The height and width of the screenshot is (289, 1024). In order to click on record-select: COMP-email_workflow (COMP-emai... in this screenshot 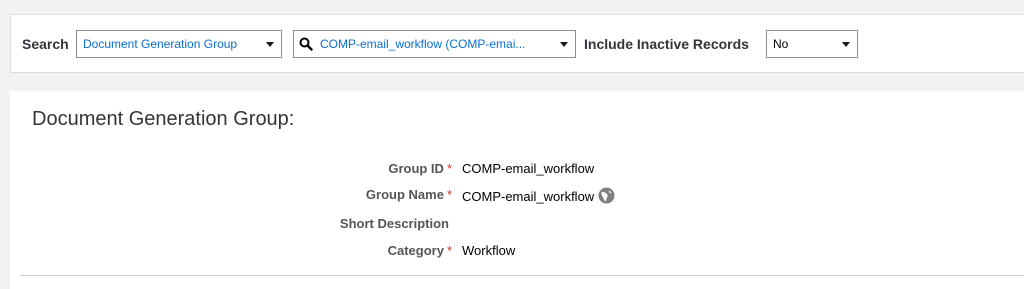, I will do `click(434, 44)`.